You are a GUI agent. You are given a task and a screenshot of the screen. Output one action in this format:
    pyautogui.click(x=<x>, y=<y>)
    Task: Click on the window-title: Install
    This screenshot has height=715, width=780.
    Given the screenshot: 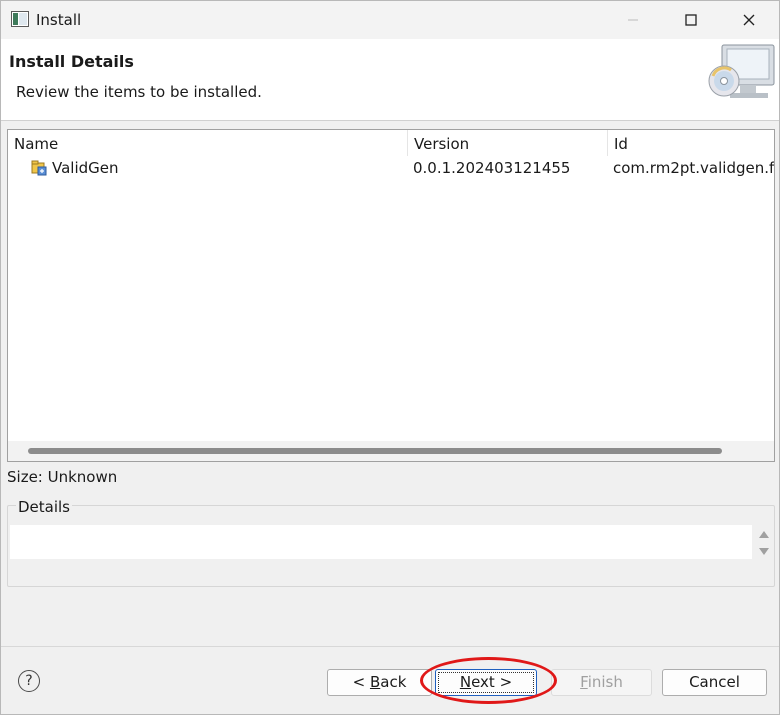 What is the action you would take?
    pyautogui.click(x=59, y=20)
    